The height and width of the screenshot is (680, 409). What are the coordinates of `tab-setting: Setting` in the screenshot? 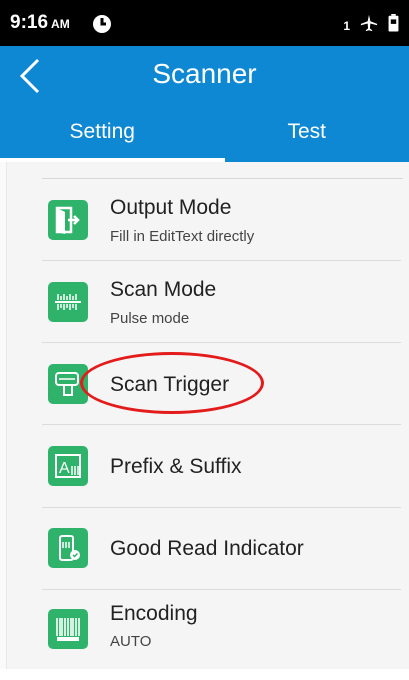 It's located at (102, 135).